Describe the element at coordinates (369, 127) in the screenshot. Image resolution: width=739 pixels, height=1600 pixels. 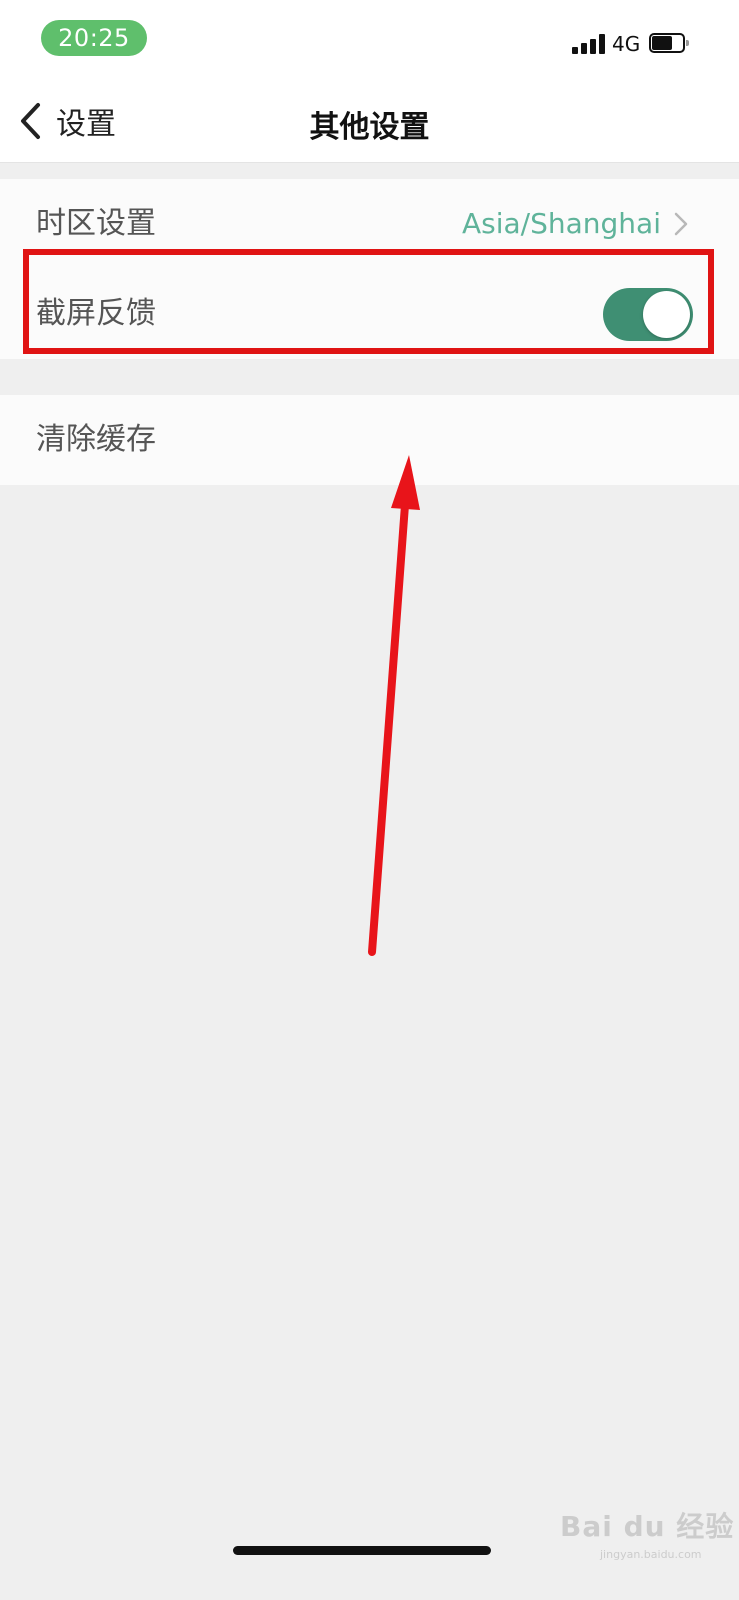
I see `page-title: 其他设置` at that location.